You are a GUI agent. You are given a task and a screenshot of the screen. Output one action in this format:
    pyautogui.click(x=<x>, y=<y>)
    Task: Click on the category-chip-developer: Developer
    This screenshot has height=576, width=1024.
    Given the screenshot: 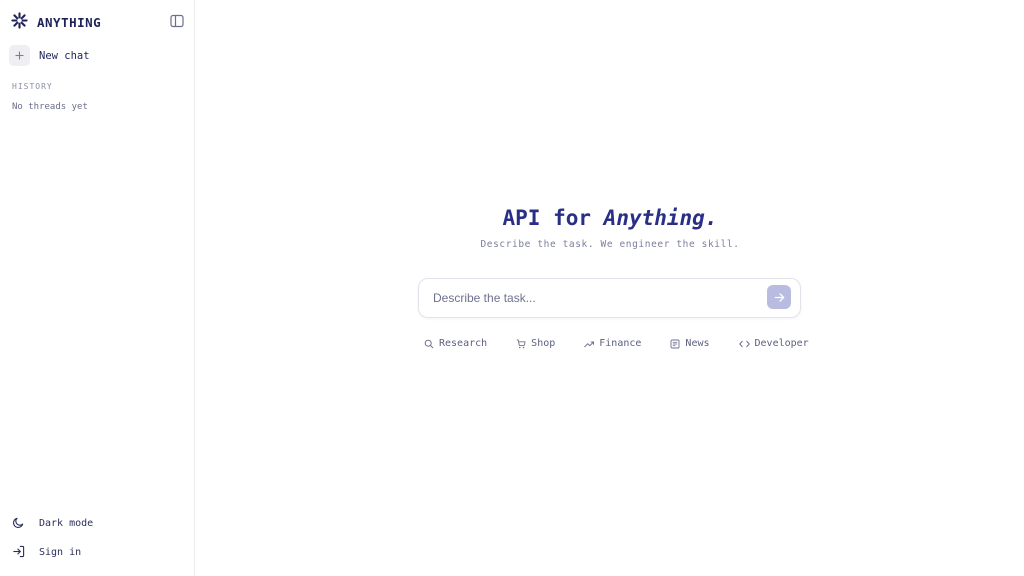 What is the action you would take?
    pyautogui.click(x=773, y=343)
    